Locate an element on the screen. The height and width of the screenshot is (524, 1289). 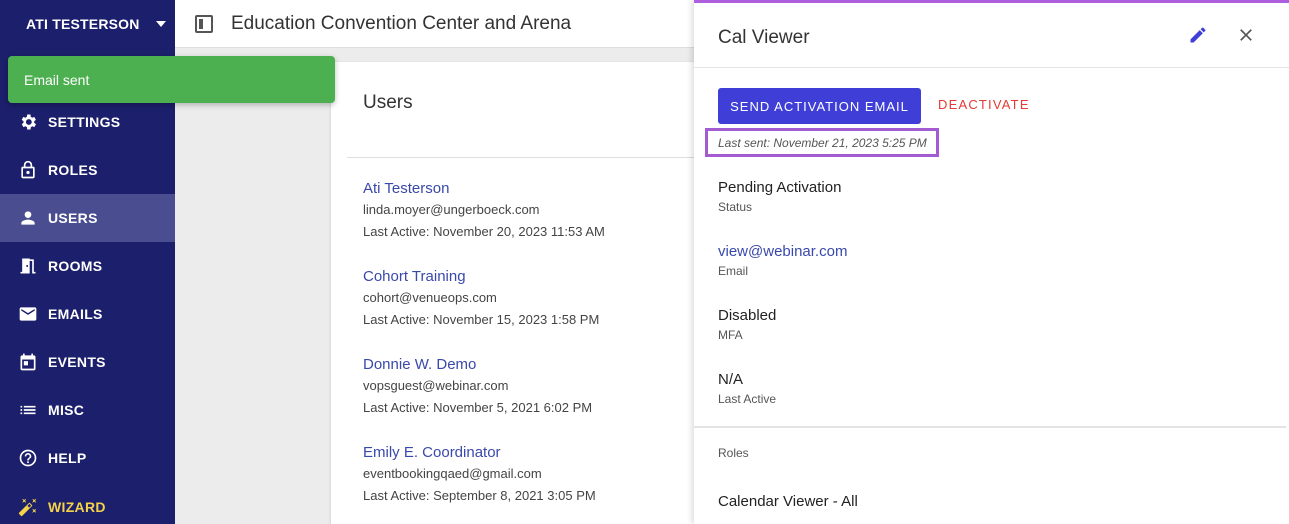
page-title: Education Convention Center and Arena is located at coordinates (401, 23).